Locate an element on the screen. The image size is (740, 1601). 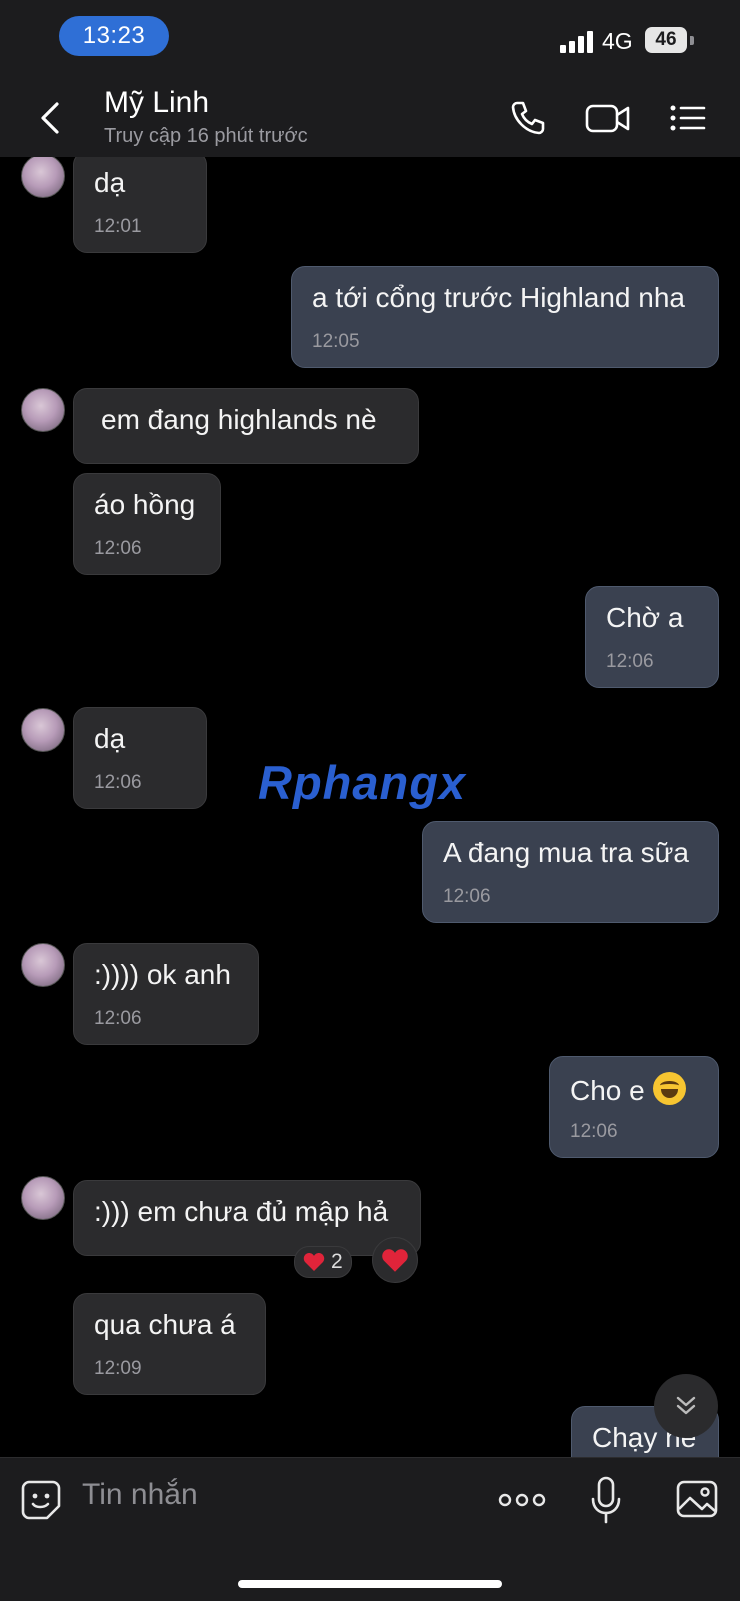
message-bubble-outgoing: Cho e 12:06 is located at coordinates (634, 1107).